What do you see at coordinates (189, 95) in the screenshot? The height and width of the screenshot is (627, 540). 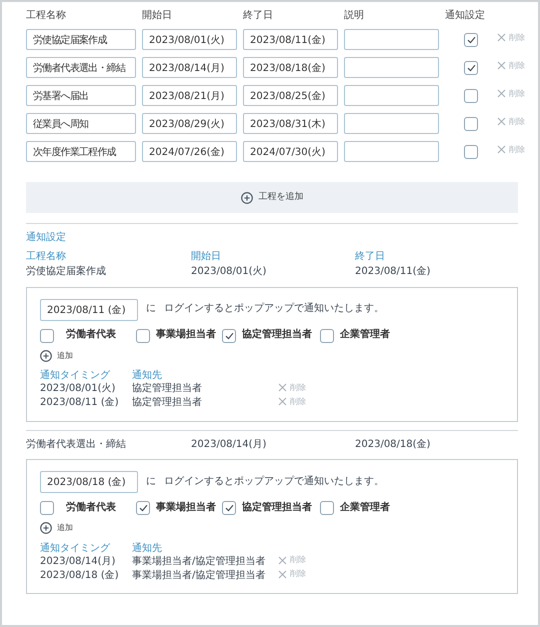 I see `start-date-field: 2023/08/21(月)` at bounding box center [189, 95].